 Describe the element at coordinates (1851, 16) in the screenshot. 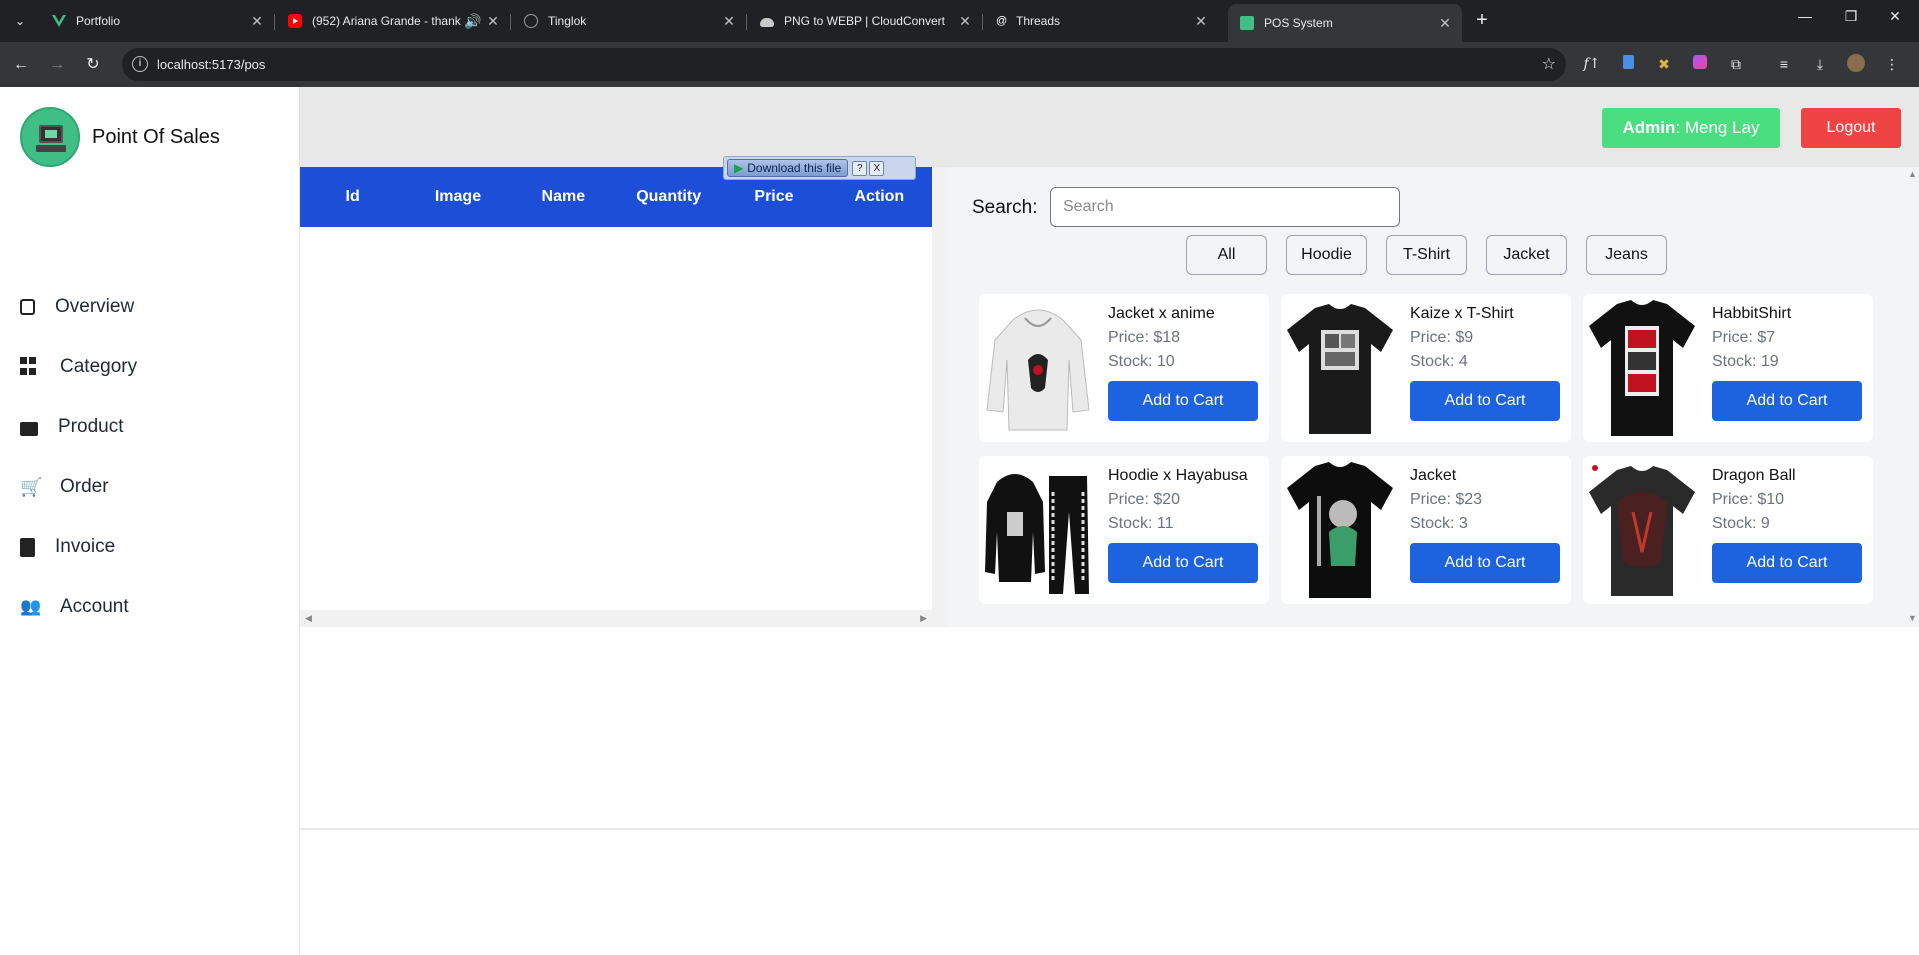

I see `restore-icon: ❐` at that location.